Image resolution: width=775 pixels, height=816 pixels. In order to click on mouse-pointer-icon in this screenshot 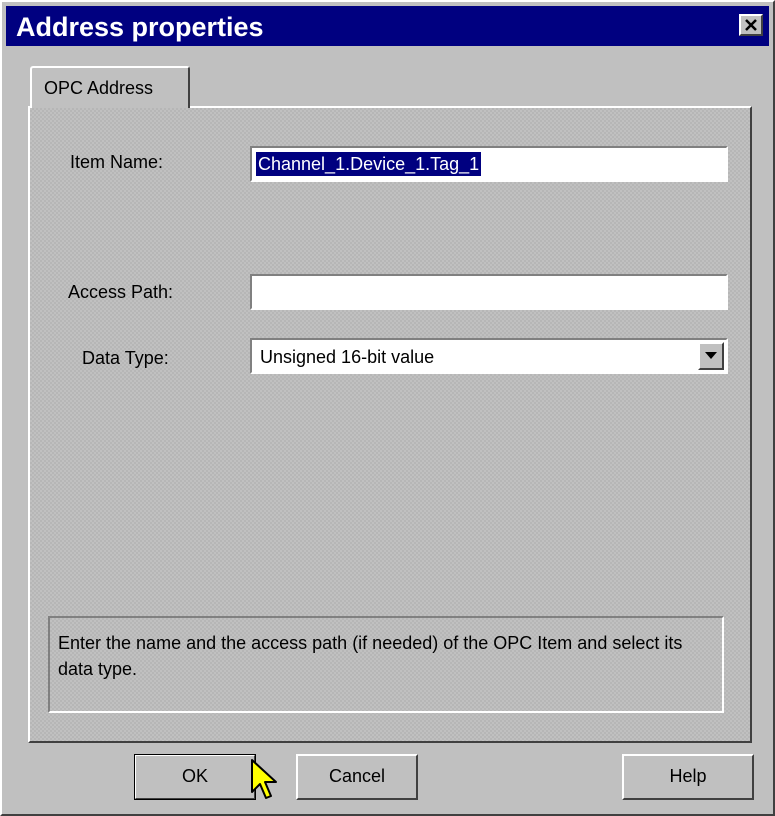, I will do `click(264, 779)`.